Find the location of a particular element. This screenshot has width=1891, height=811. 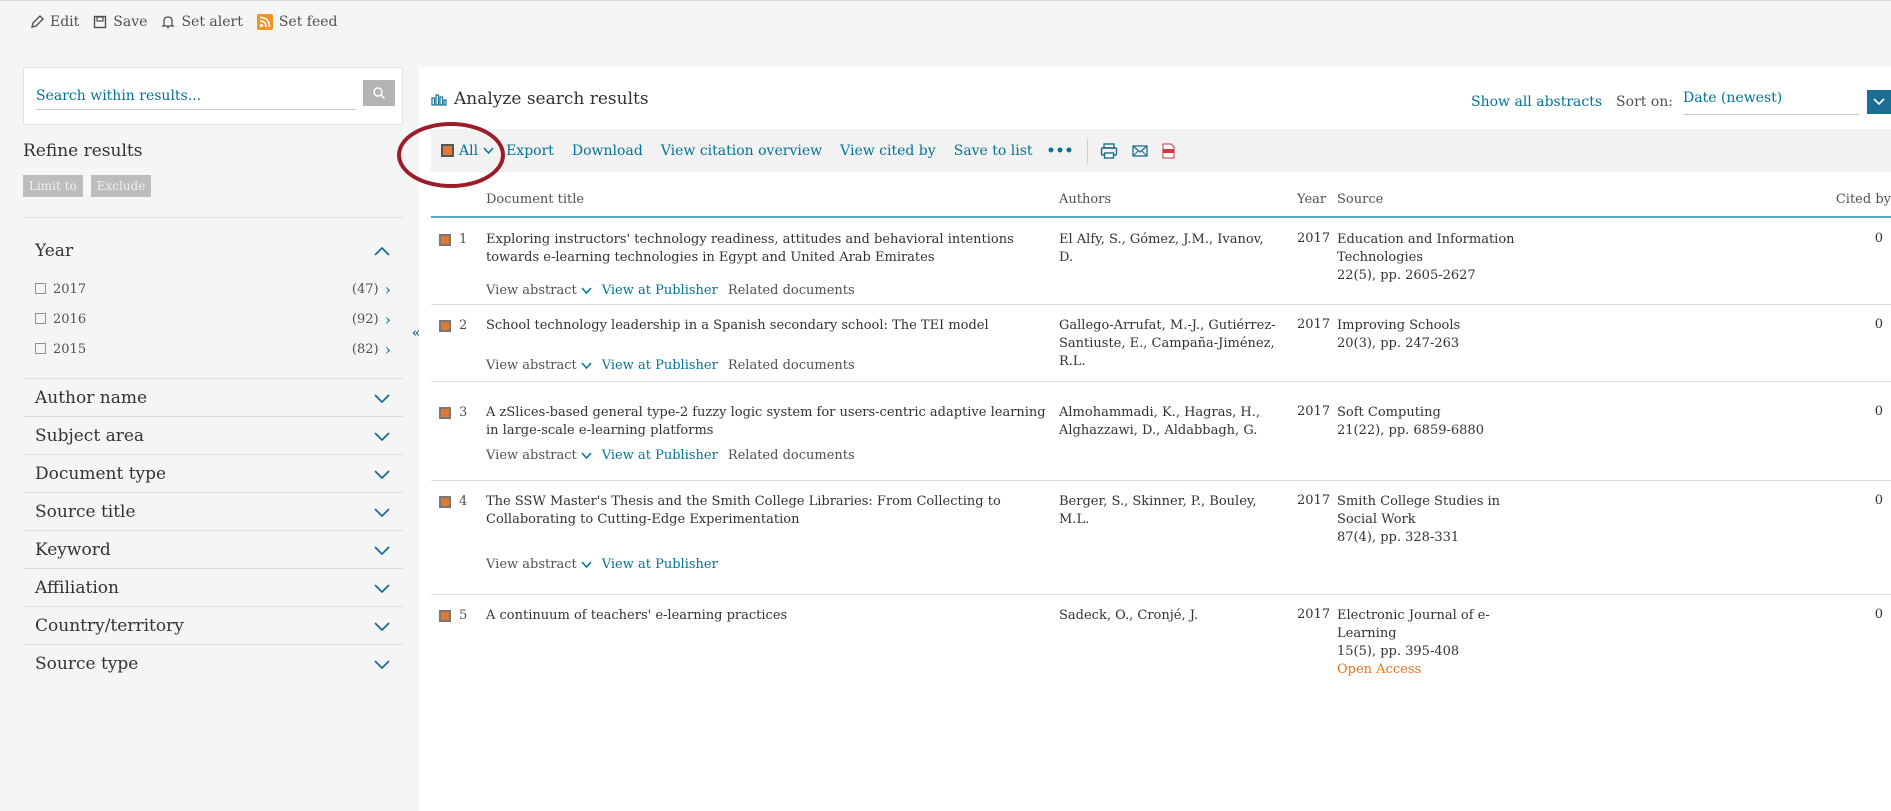

set-feed-button: Set feed is located at coordinates (297, 22).